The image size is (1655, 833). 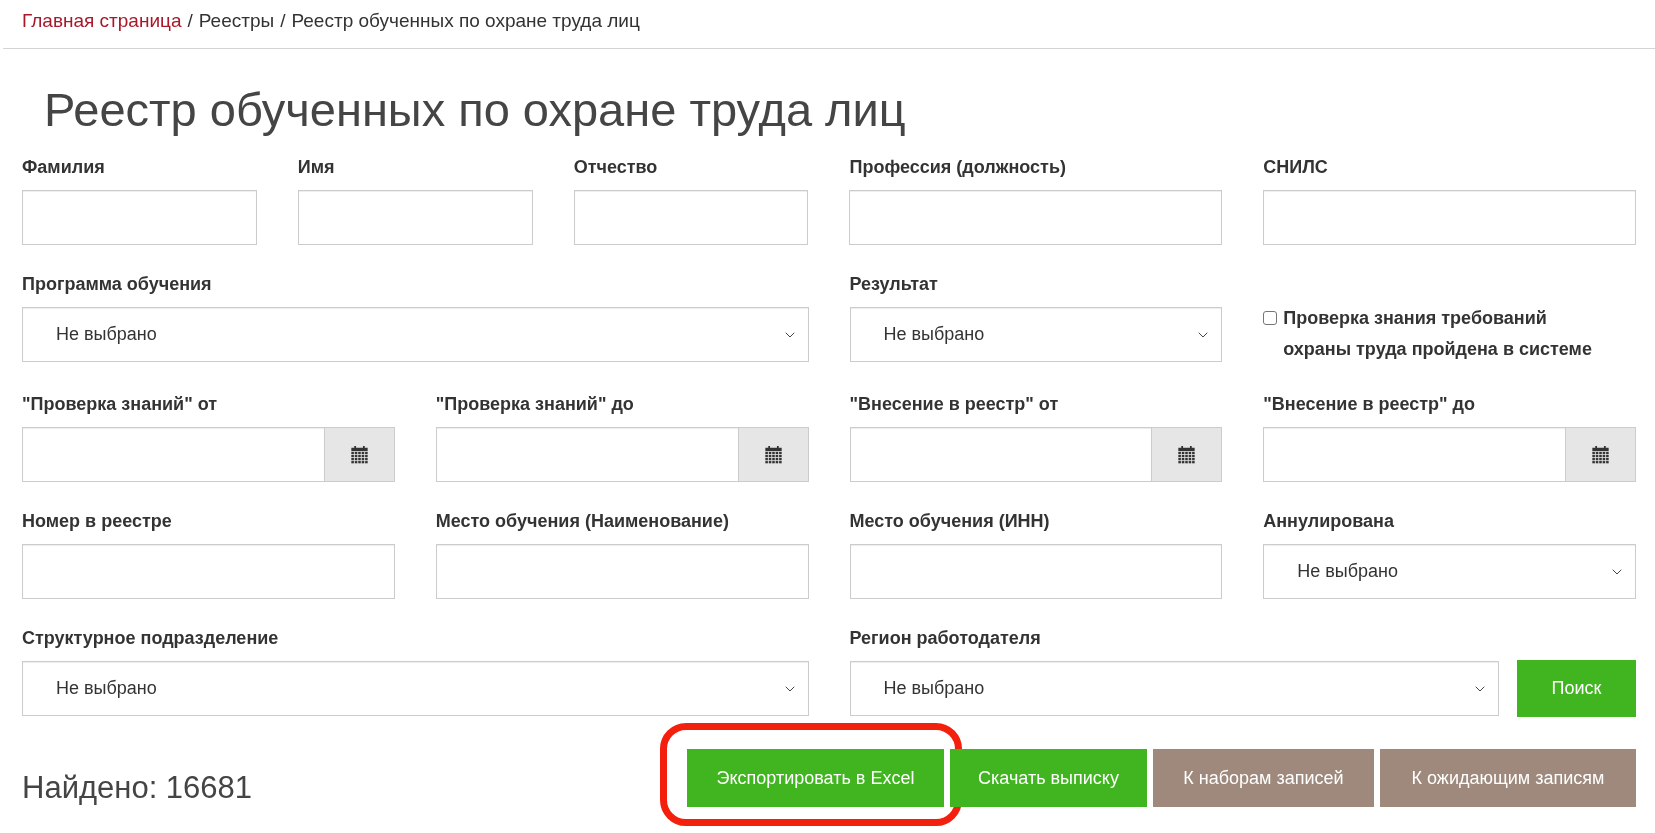 I want to click on checkbox, so click(x=1270, y=318).